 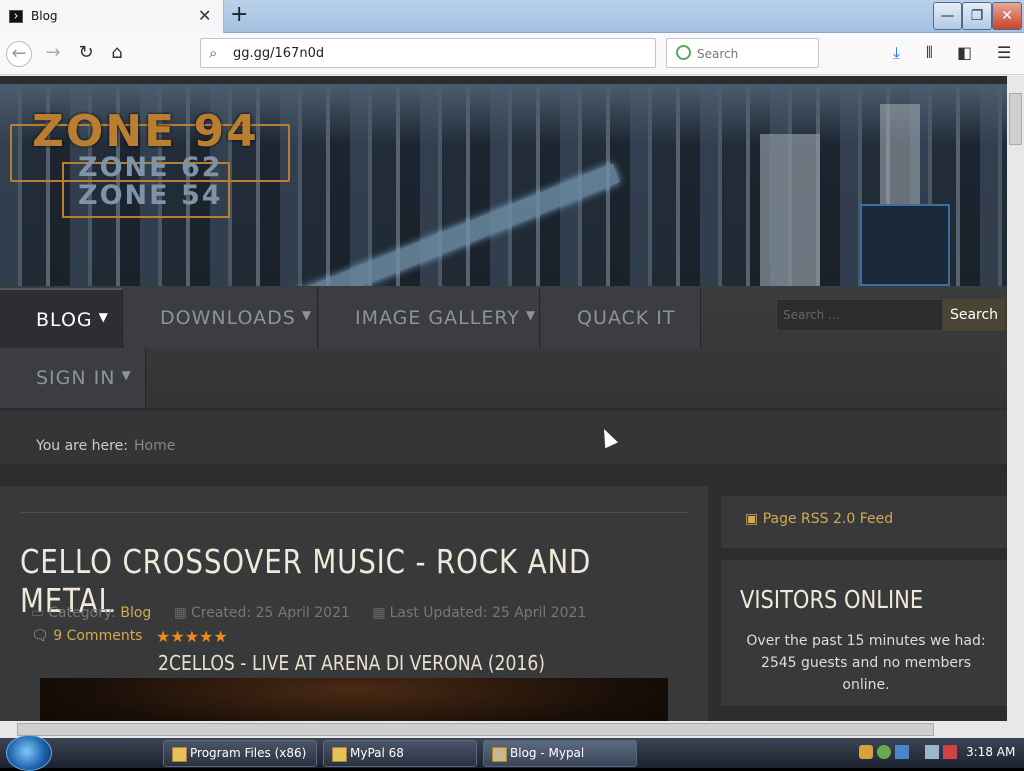 I want to click on navigation-toolbar: ← → ↻ ⌂ ⌕ gg.gg/167n0d Search ⤓ ⫴ ◧ ☰, so click(x=512, y=54).